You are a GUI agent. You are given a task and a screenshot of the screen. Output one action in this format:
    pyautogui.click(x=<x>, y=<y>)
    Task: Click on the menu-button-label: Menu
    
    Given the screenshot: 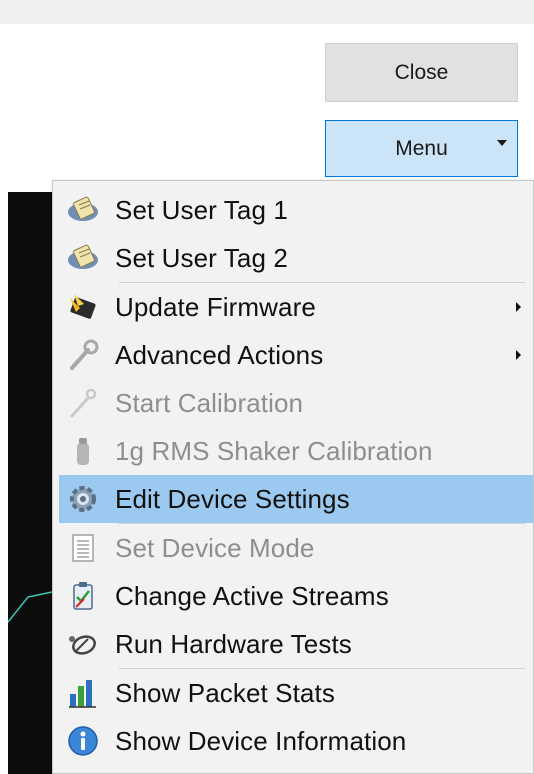 What is the action you would take?
    pyautogui.click(x=421, y=148)
    